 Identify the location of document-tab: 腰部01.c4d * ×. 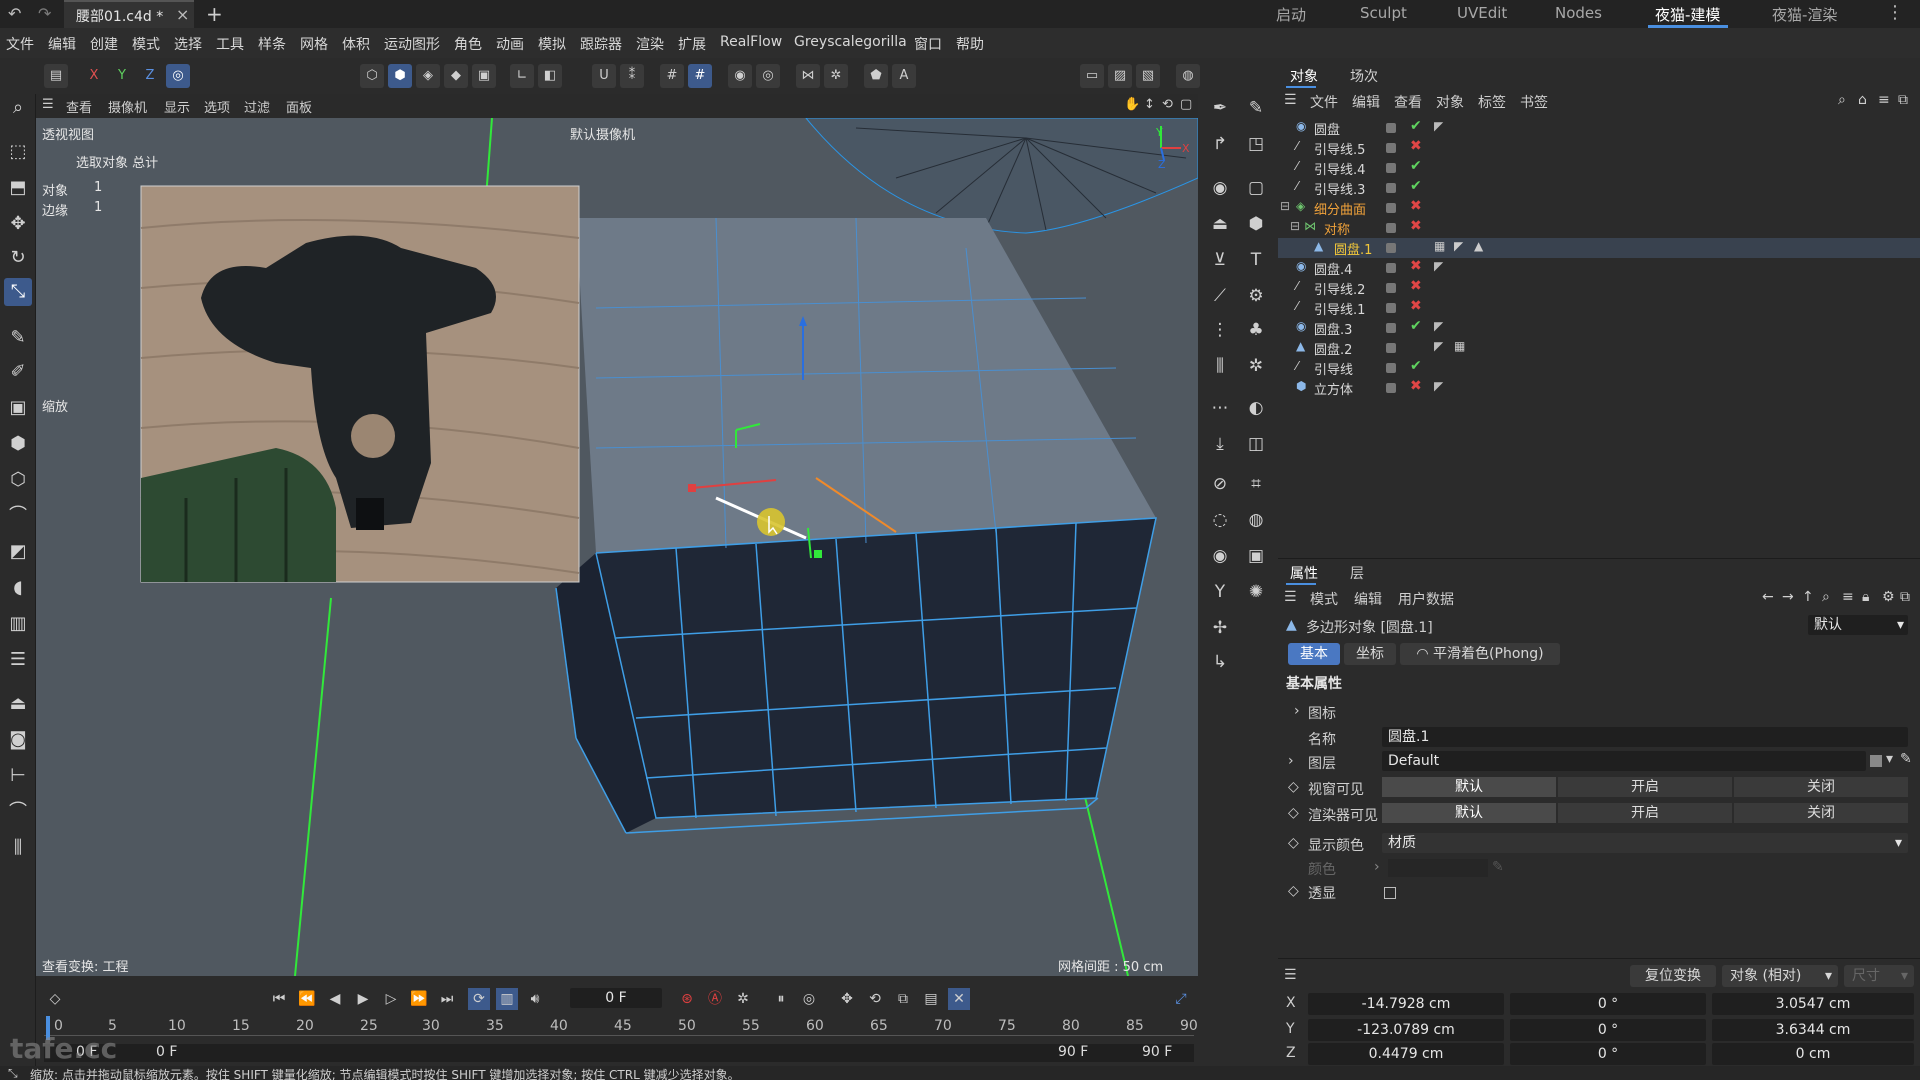
(129, 14).